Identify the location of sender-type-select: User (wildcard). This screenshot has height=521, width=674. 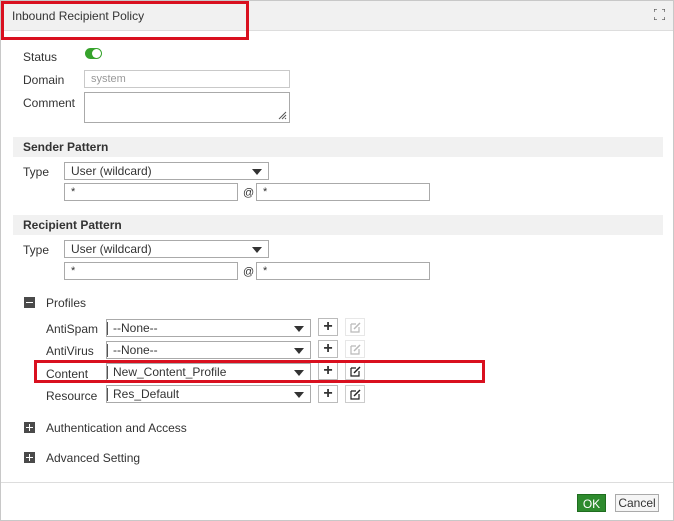
(166, 171).